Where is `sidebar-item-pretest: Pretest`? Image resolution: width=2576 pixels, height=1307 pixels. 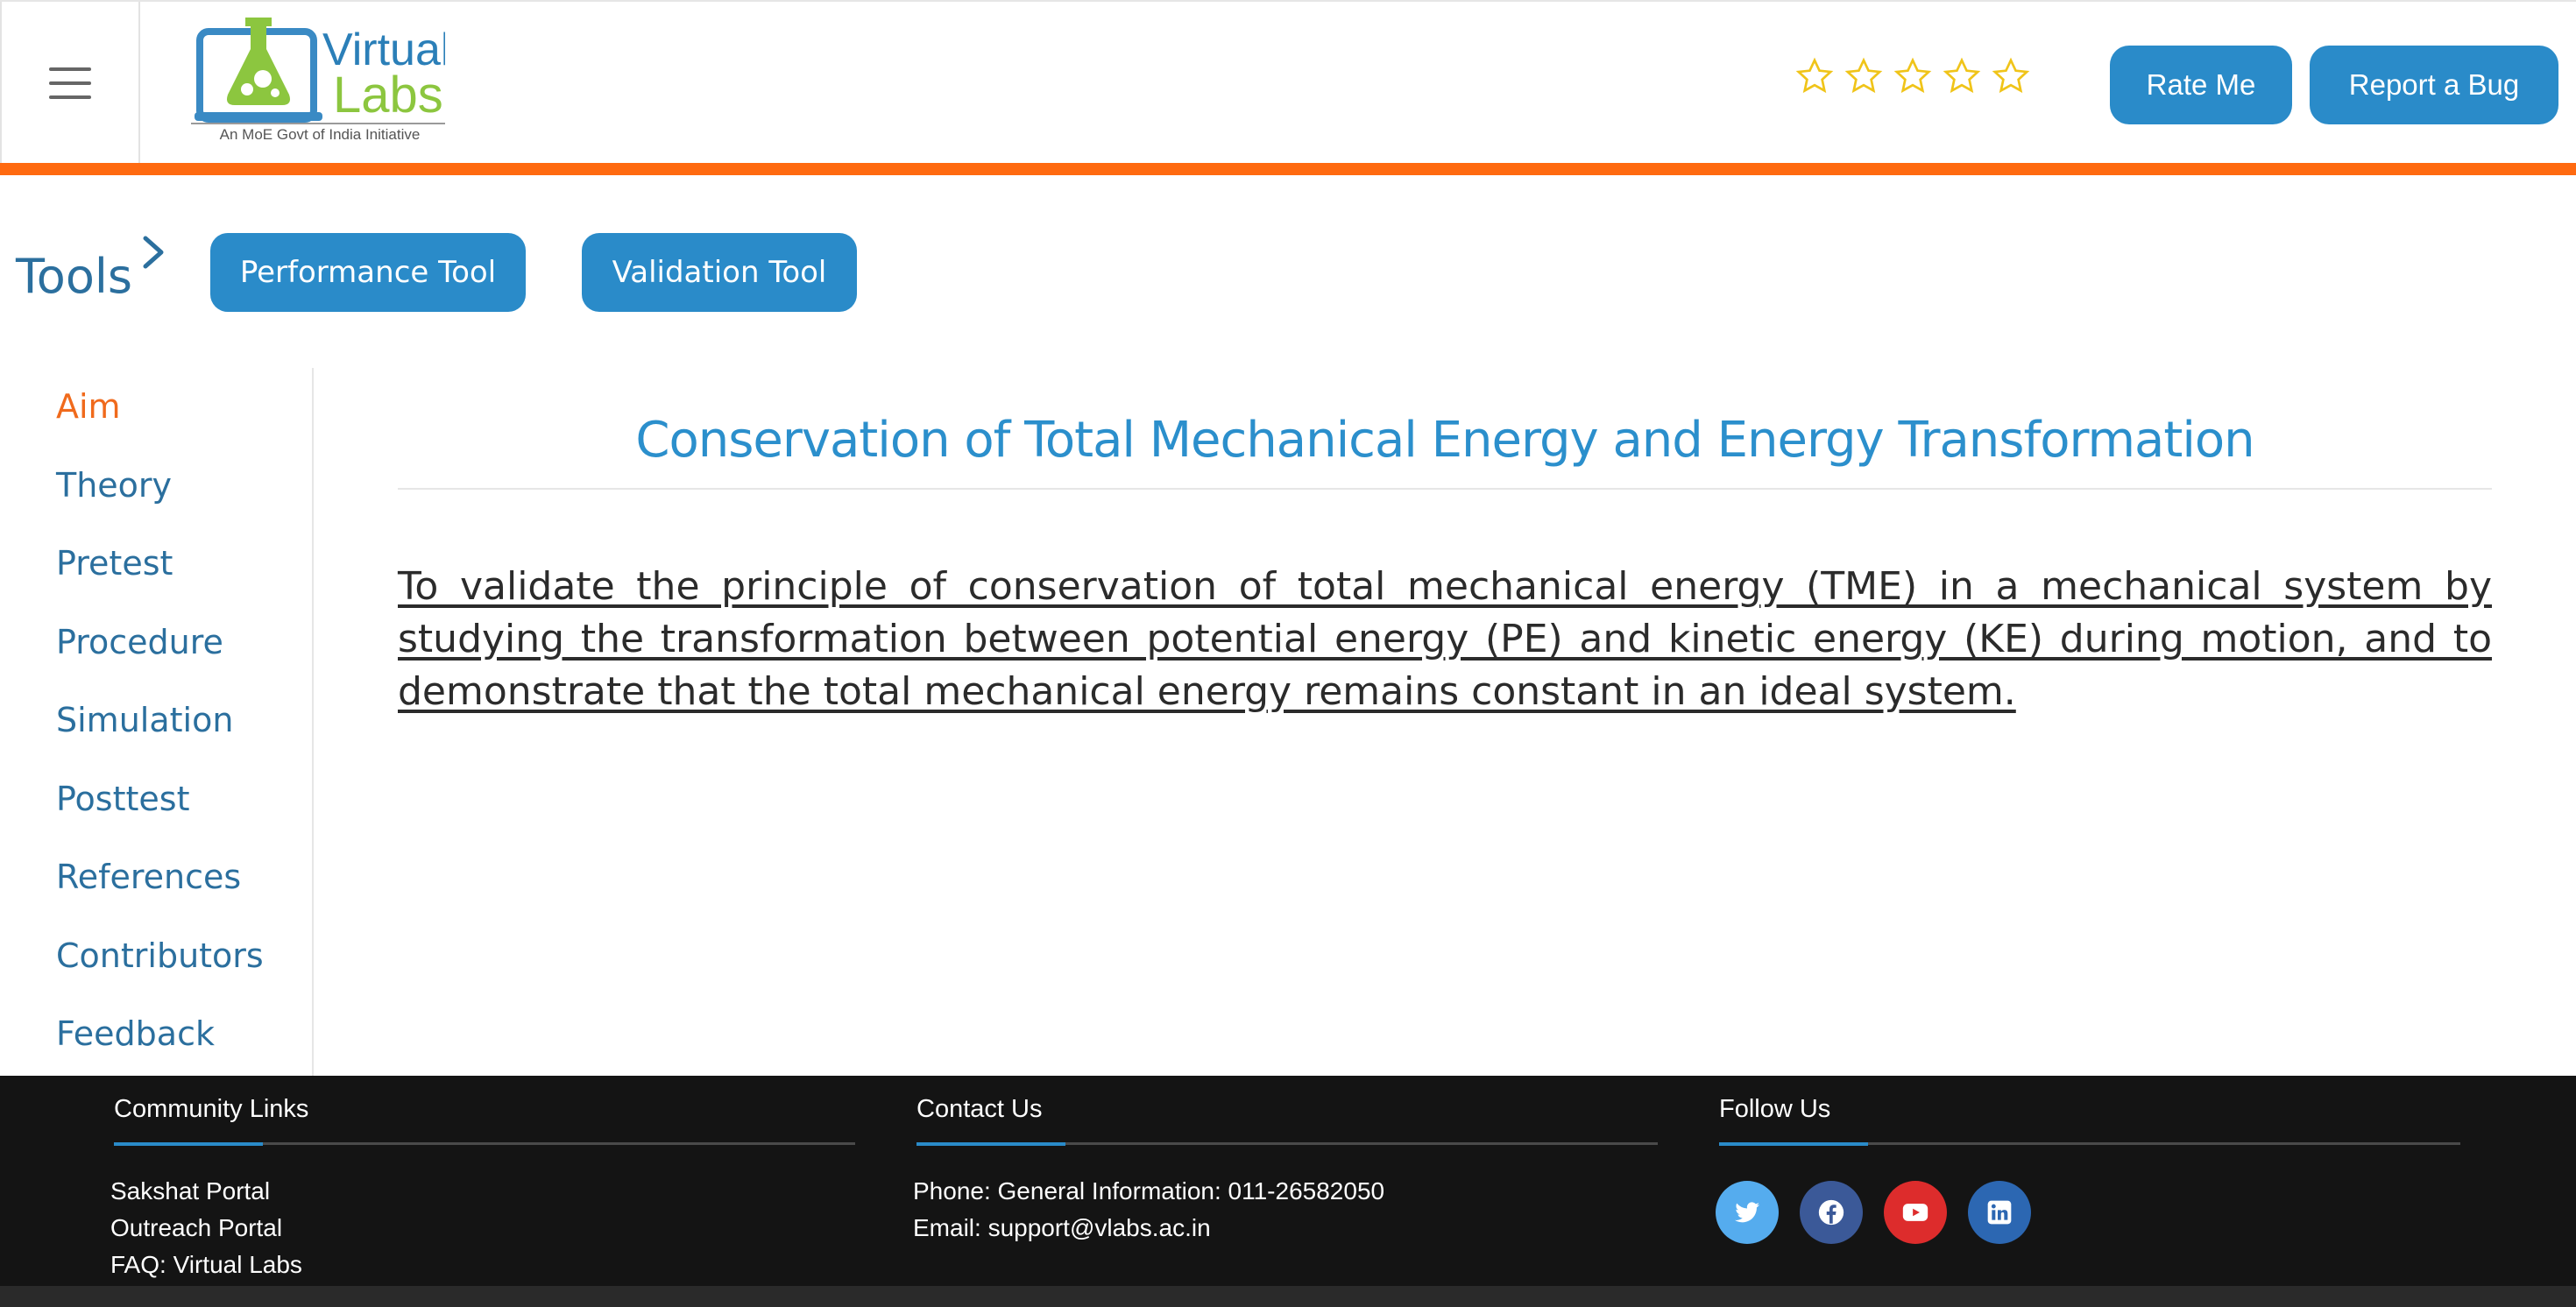
sidebar-item-pretest: Pretest is located at coordinates (114, 563).